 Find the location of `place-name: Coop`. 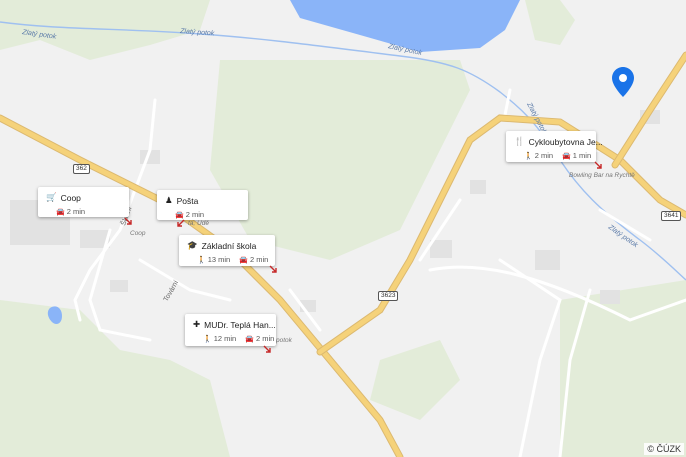

place-name: Coop is located at coordinates (70, 197).